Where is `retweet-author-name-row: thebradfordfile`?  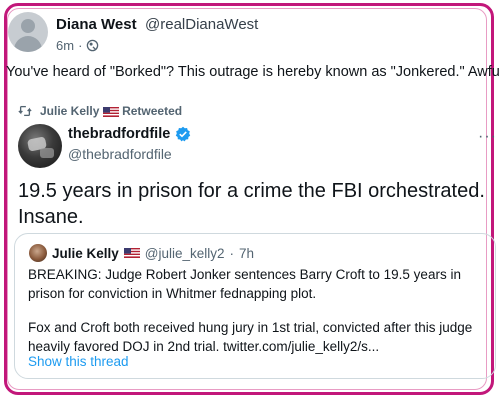
retweet-author-name-row: thebradfordfile is located at coordinates (129, 134).